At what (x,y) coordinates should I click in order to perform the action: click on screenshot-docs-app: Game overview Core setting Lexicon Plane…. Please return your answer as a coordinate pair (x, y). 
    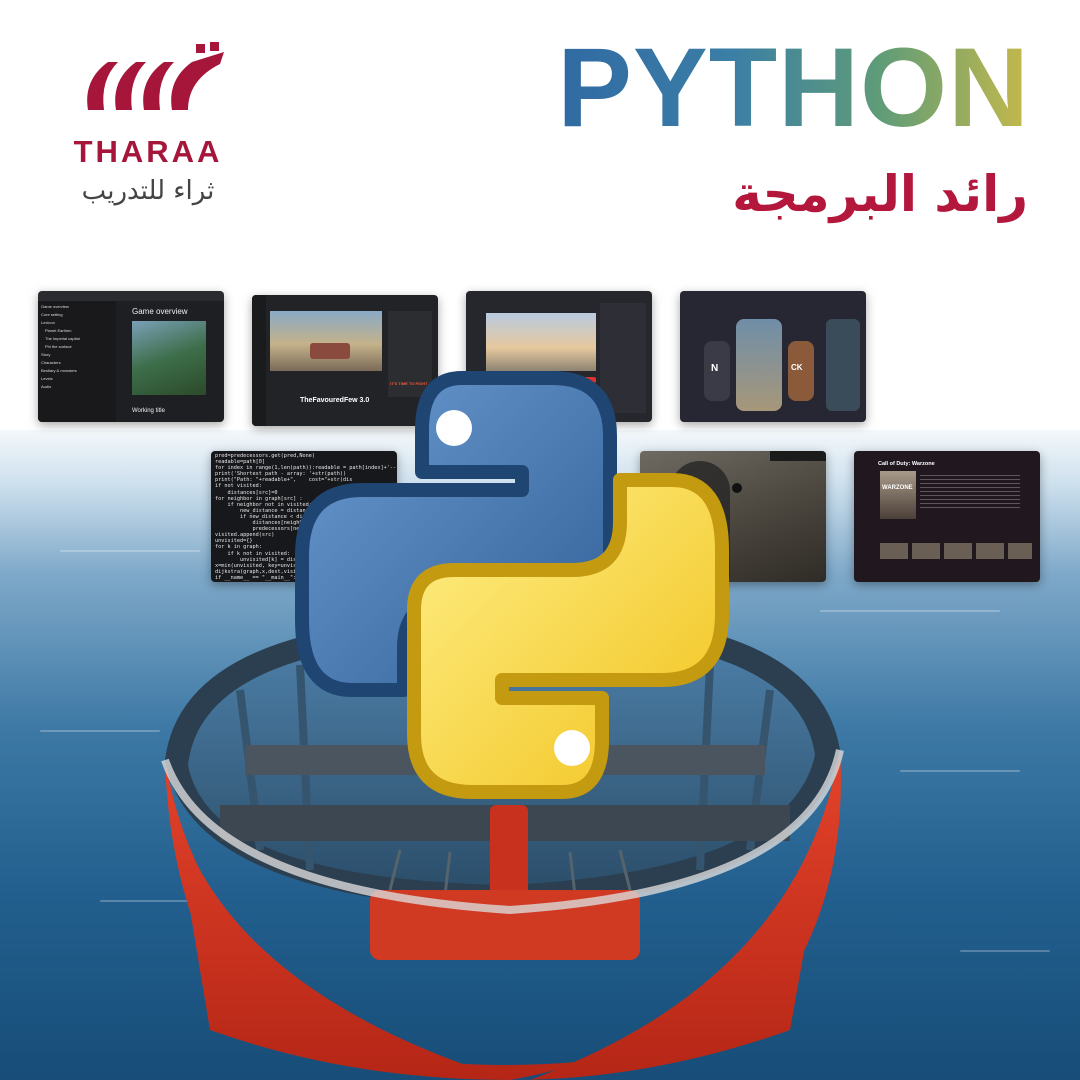
    Looking at the image, I should click on (131, 356).